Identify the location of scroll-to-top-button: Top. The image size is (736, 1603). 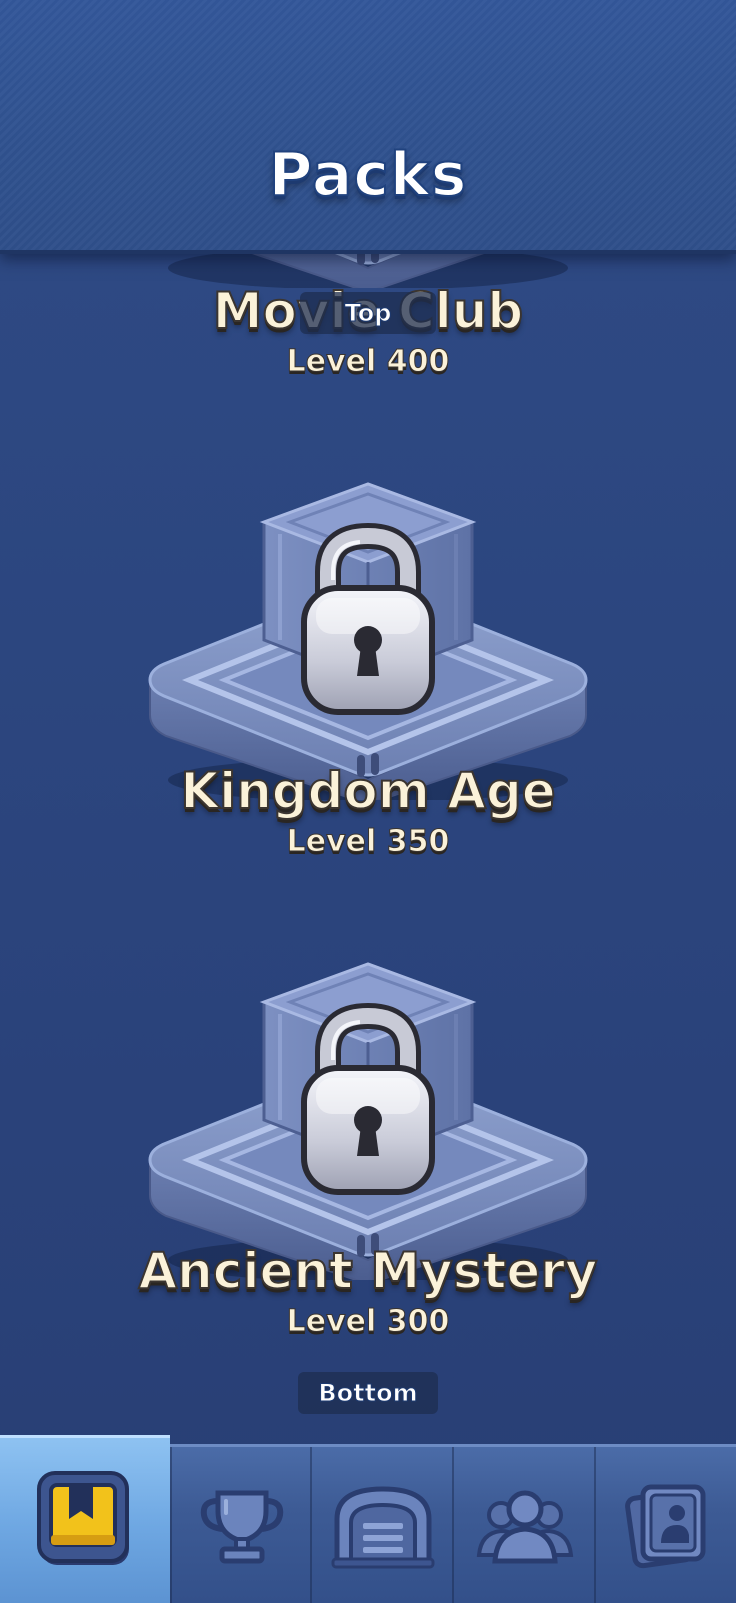
(368, 313).